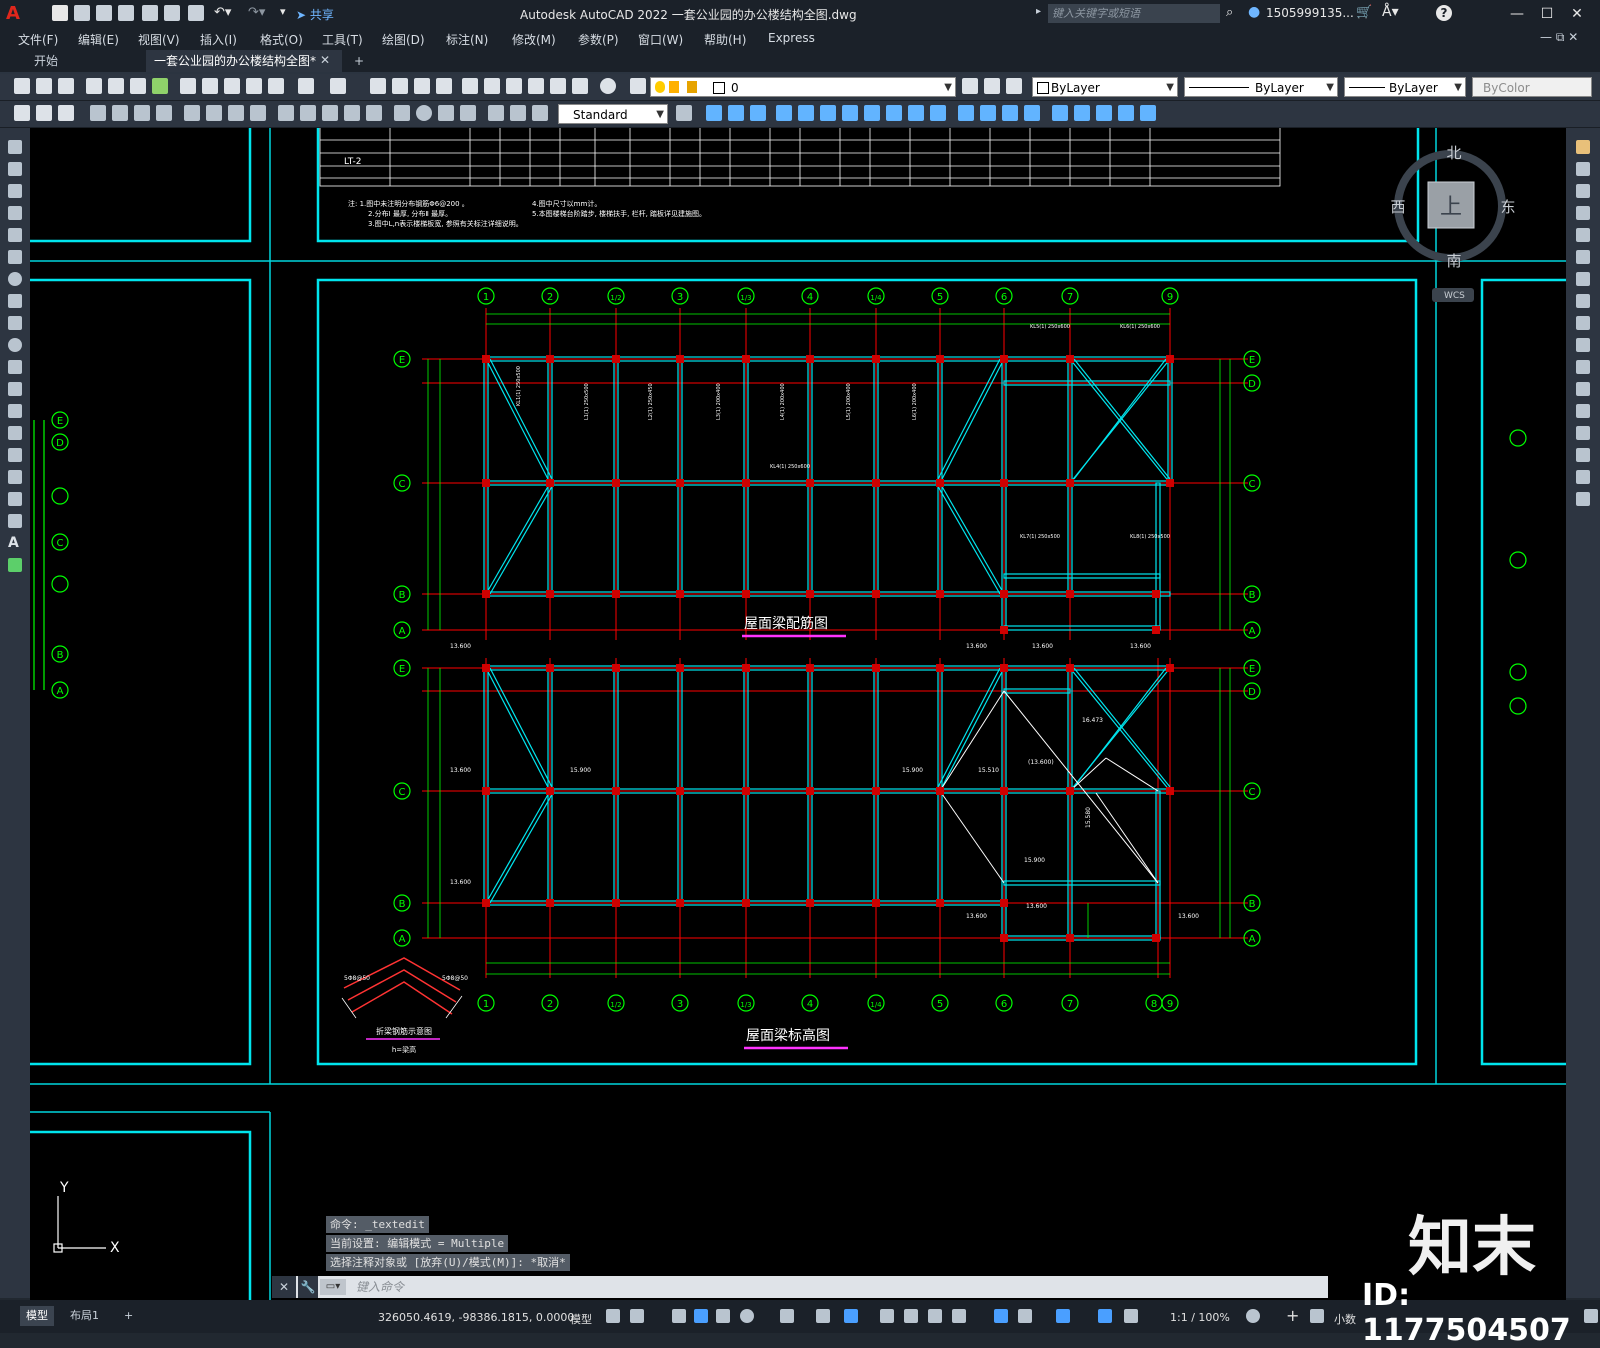  What do you see at coordinates (784, 113) in the screenshot?
I see `extrude-faces-icon` at bounding box center [784, 113].